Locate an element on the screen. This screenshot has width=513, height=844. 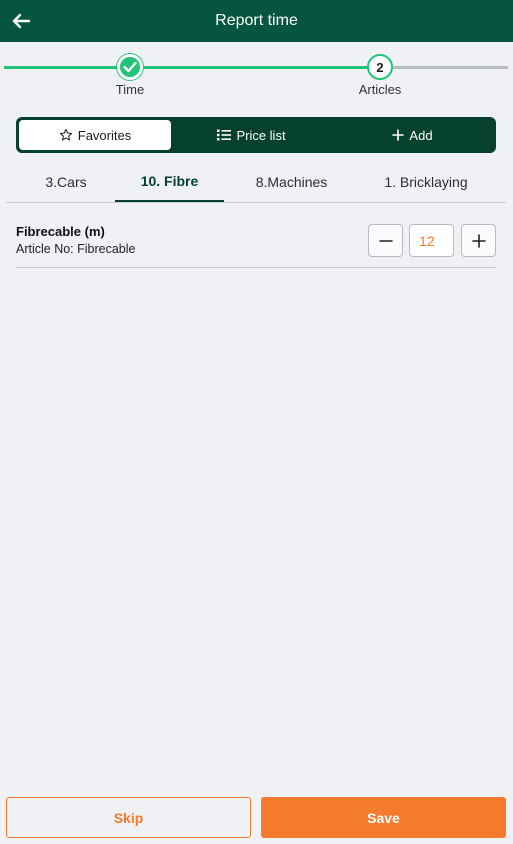
favorites-button: Favorites is located at coordinates (95, 135).